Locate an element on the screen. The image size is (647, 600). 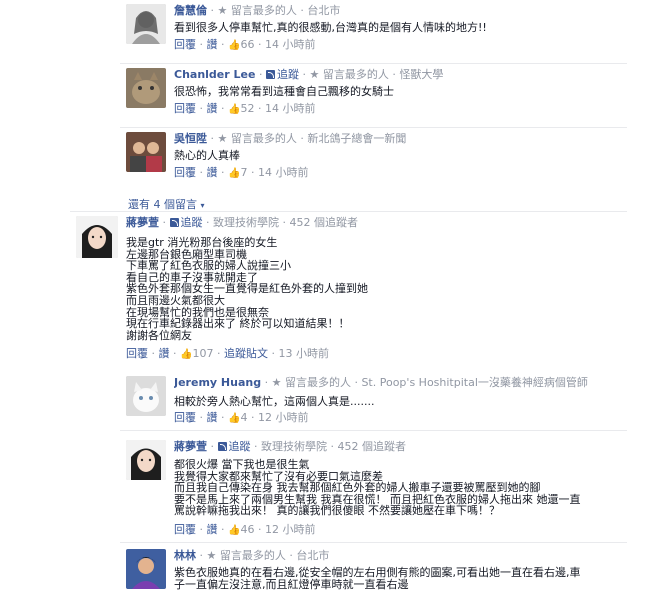
commenter-name: 吳恒陞 is located at coordinates (190, 138).